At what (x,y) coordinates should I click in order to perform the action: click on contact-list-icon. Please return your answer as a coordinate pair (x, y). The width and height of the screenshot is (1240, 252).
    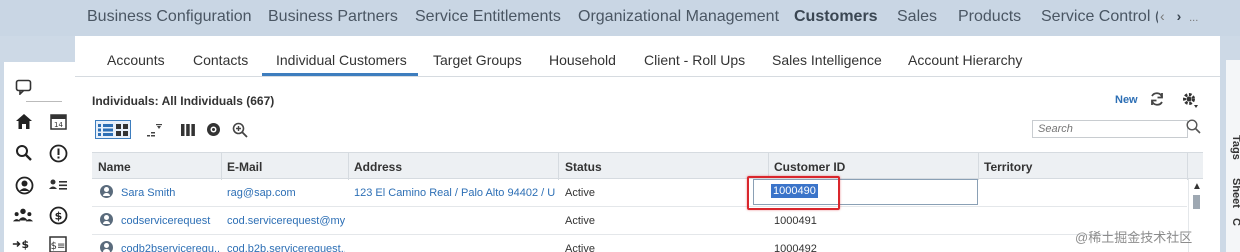
    Looking at the image, I should click on (58, 185).